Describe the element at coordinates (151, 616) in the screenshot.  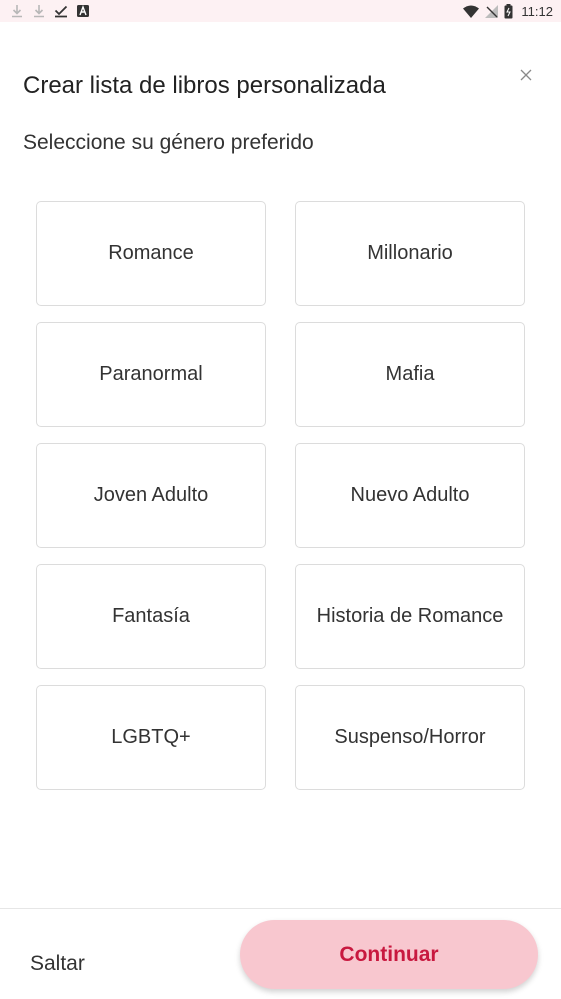
I see `genre-option-fantasia: Fantasía` at that location.